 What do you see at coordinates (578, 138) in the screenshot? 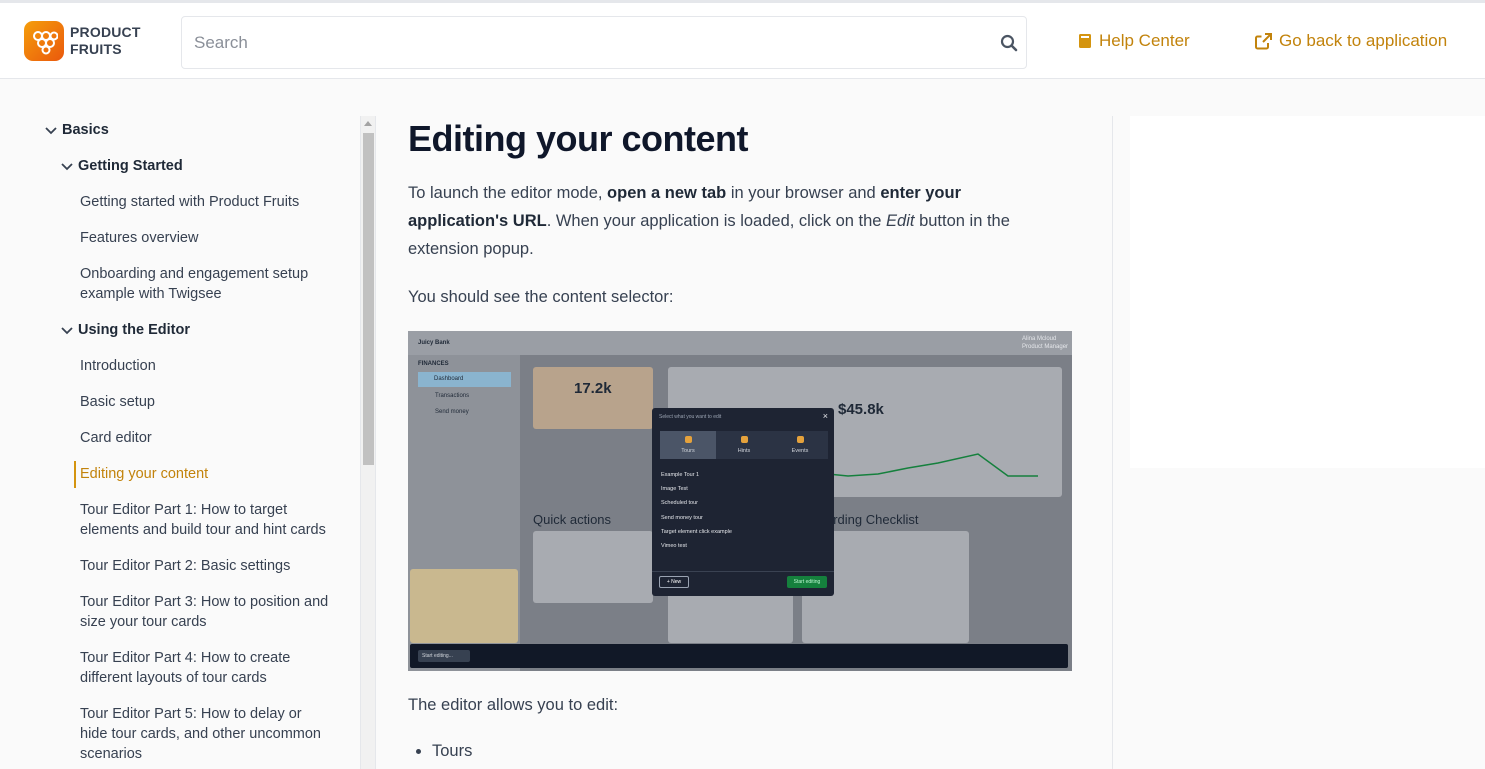
I see `page-title: Editing your content` at bounding box center [578, 138].